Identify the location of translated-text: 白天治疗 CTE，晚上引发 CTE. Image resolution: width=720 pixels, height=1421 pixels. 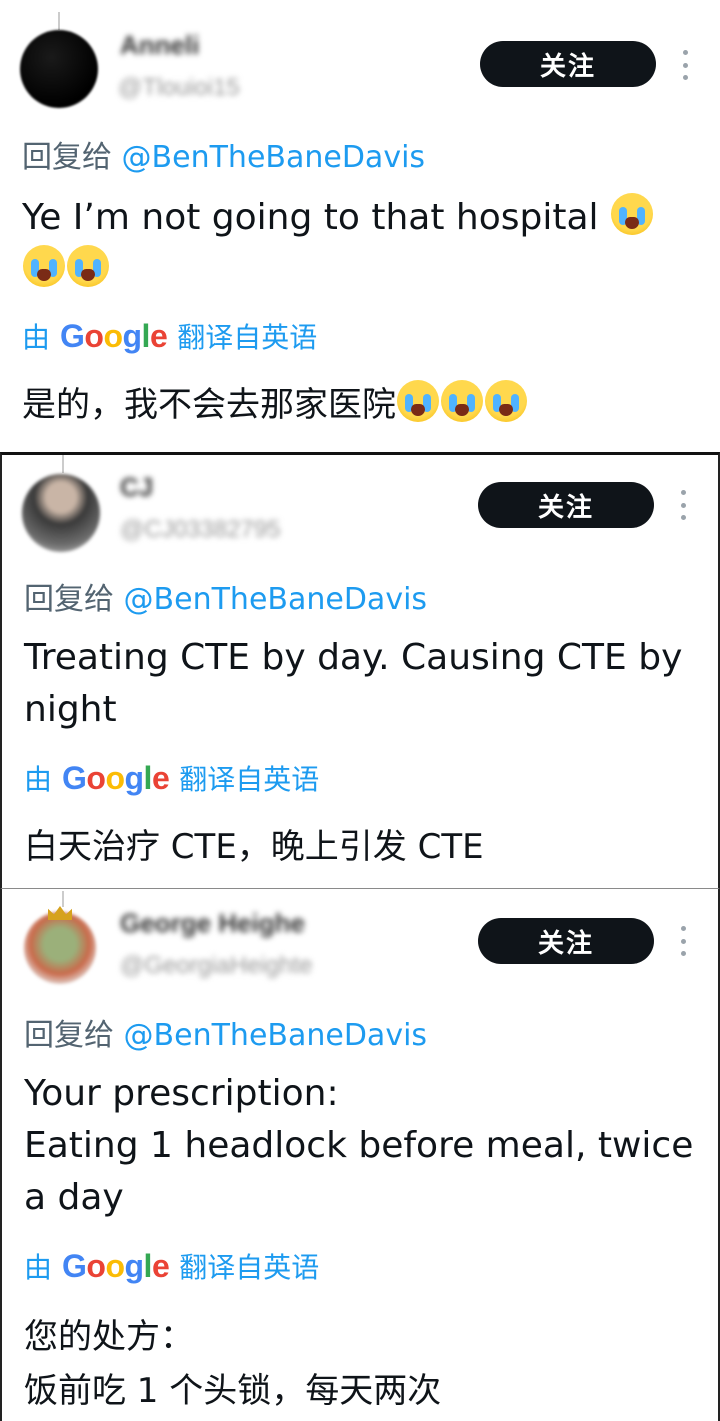
(254, 847).